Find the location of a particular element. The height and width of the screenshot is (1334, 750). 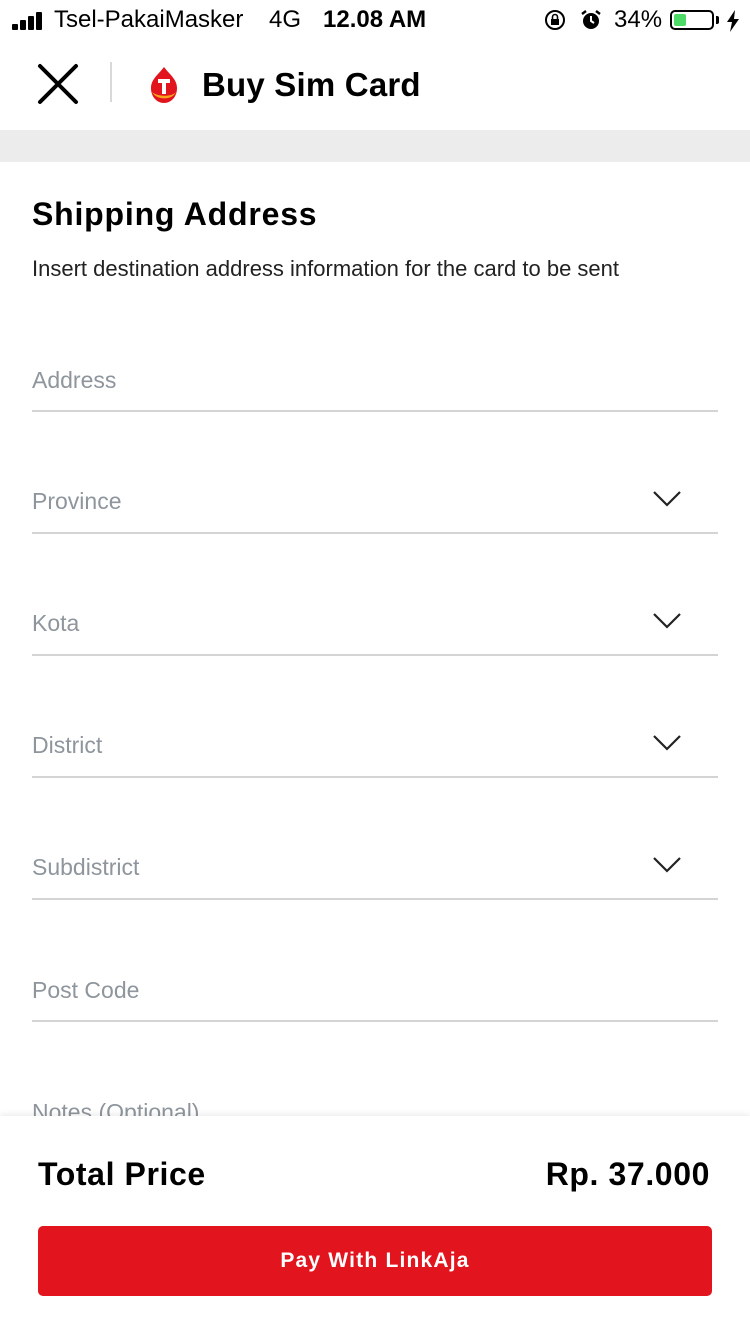

address-field is located at coordinates (375, 382).